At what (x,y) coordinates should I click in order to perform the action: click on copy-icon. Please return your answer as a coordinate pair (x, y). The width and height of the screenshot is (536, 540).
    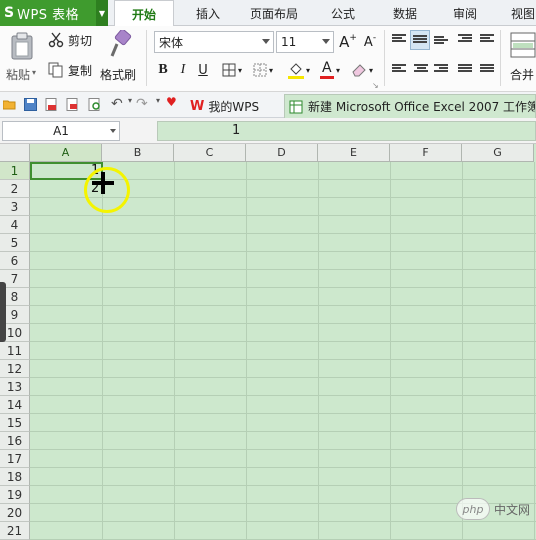
    Looking at the image, I should click on (55, 70).